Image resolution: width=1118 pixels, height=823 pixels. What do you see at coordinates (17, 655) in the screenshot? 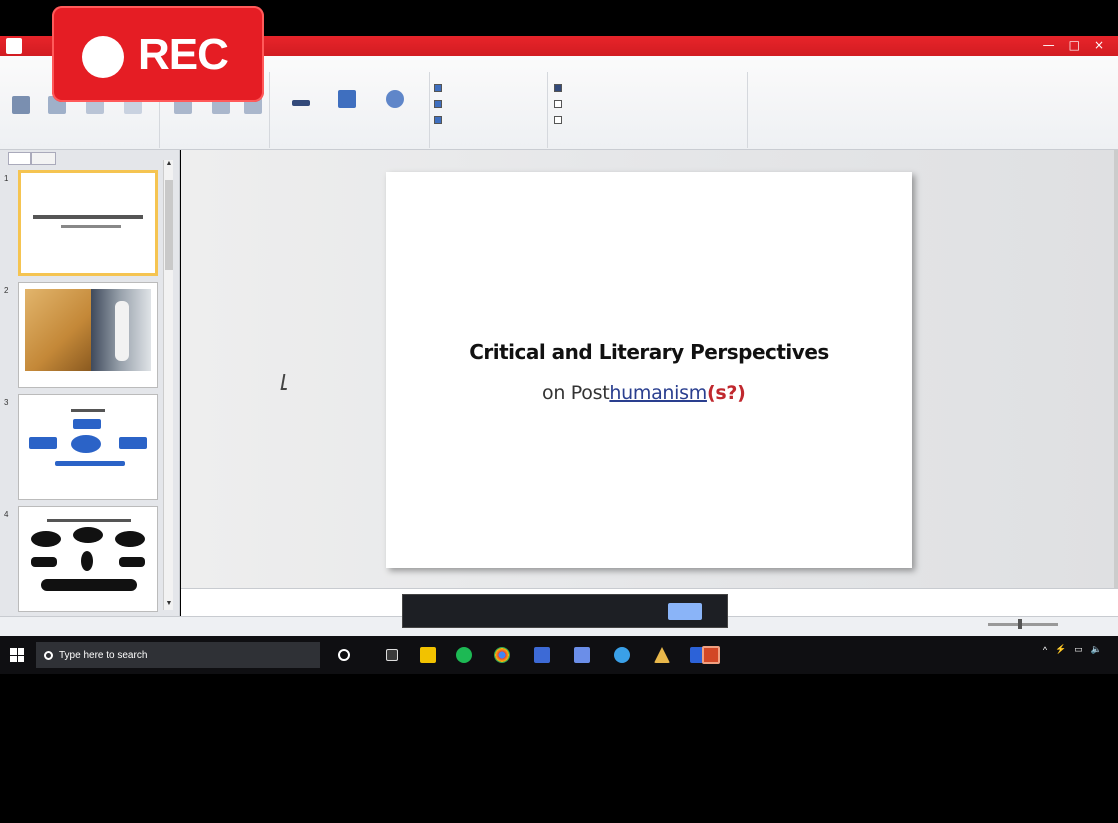
I see `start-icon` at bounding box center [17, 655].